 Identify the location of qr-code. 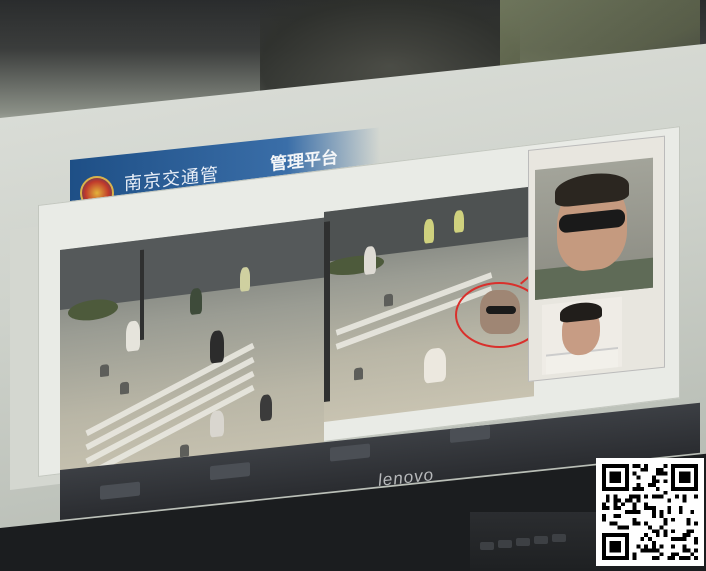
(650, 512).